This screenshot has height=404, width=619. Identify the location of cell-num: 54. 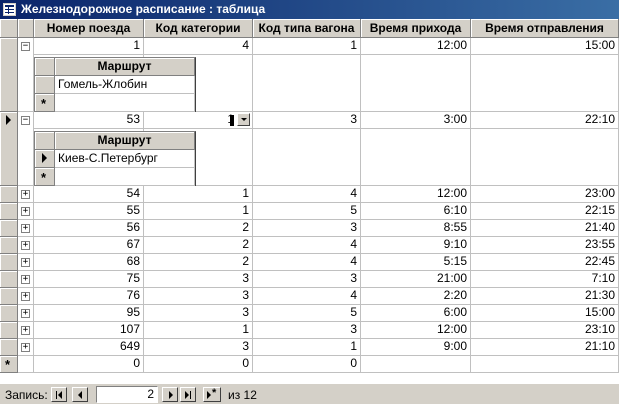
(89, 194).